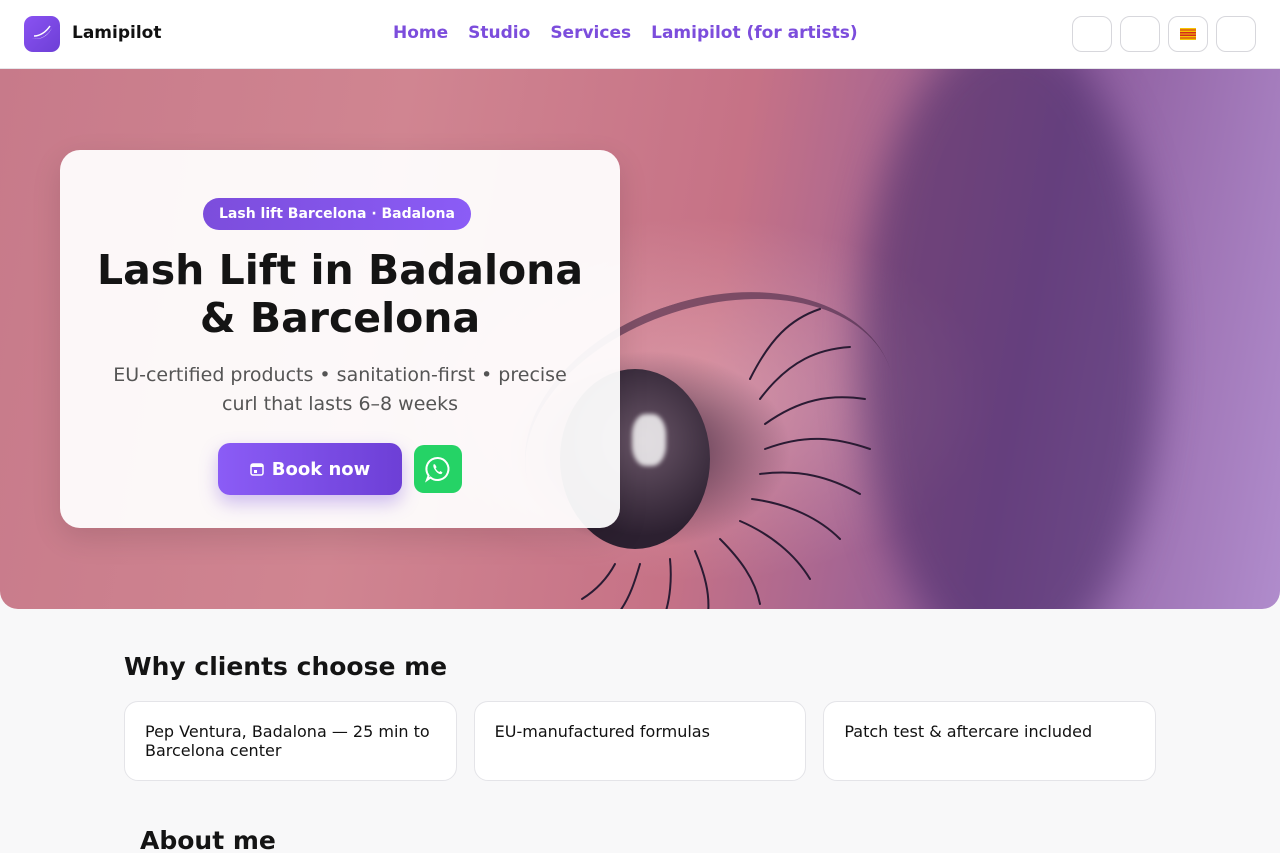 The width and height of the screenshot is (1280, 853). I want to click on feature-card-formulas: EU-manufactured formulas, so click(640, 741).